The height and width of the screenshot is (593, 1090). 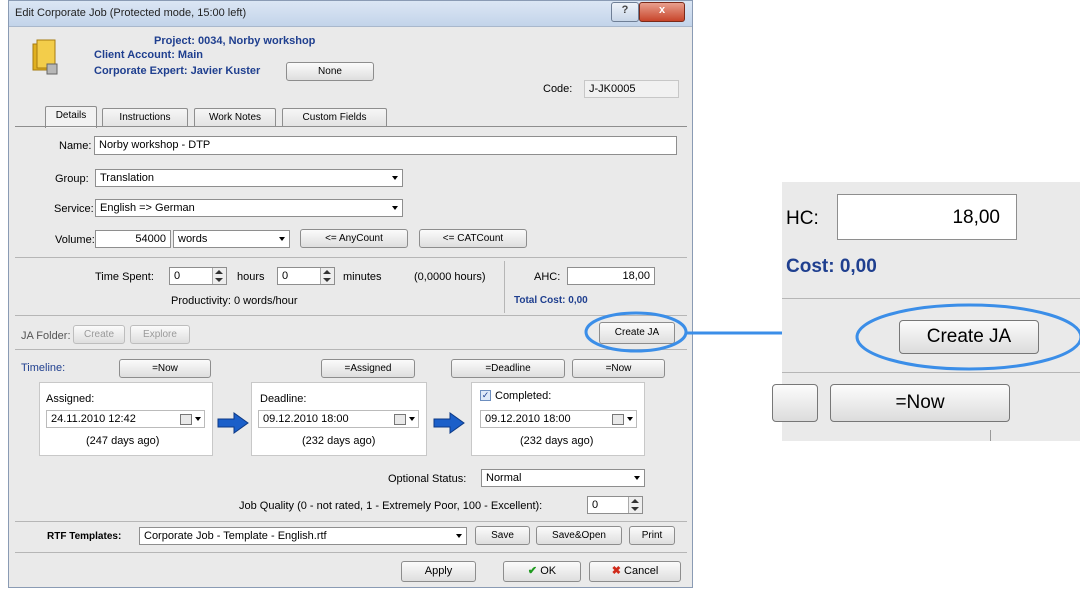 What do you see at coordinates (795, 403) in the screenshot?
I see `zoom-partial-button` at bounding box center [795, 403].